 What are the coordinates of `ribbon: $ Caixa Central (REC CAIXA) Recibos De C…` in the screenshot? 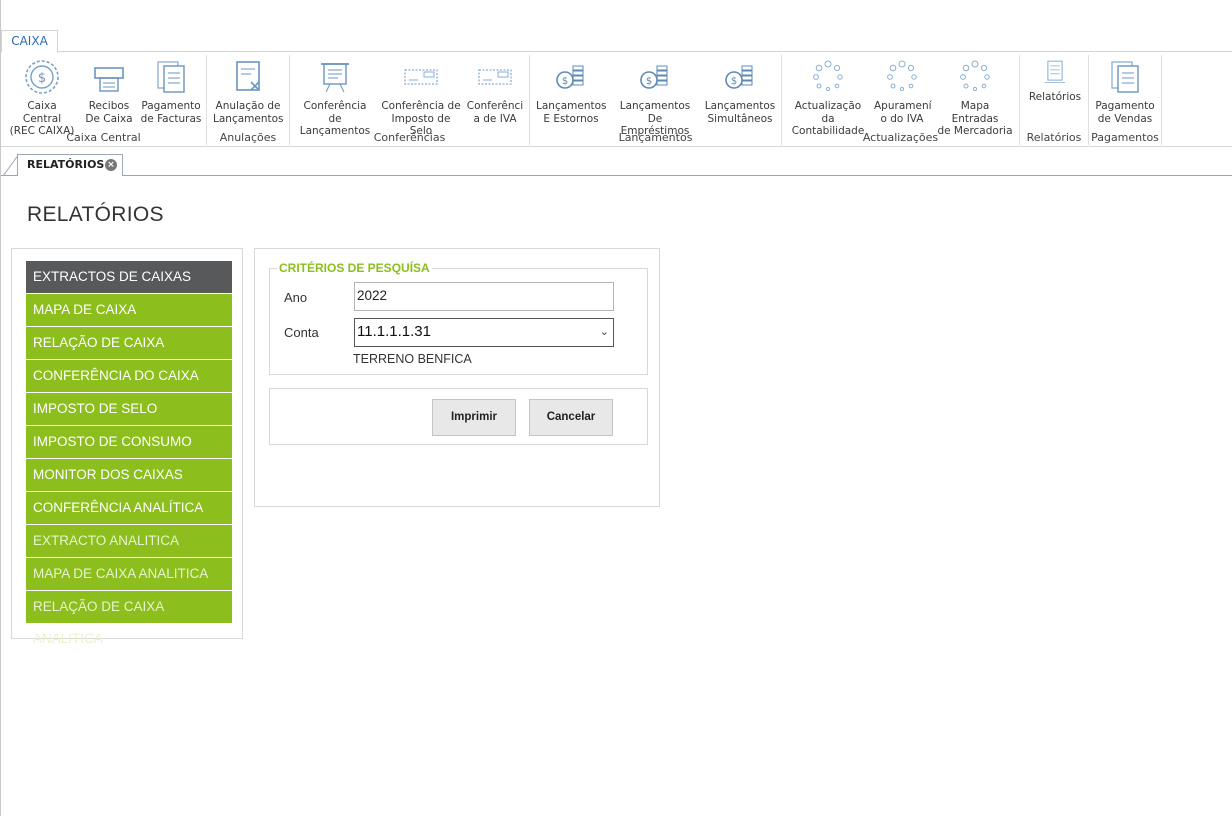 It's located at (616, 100).